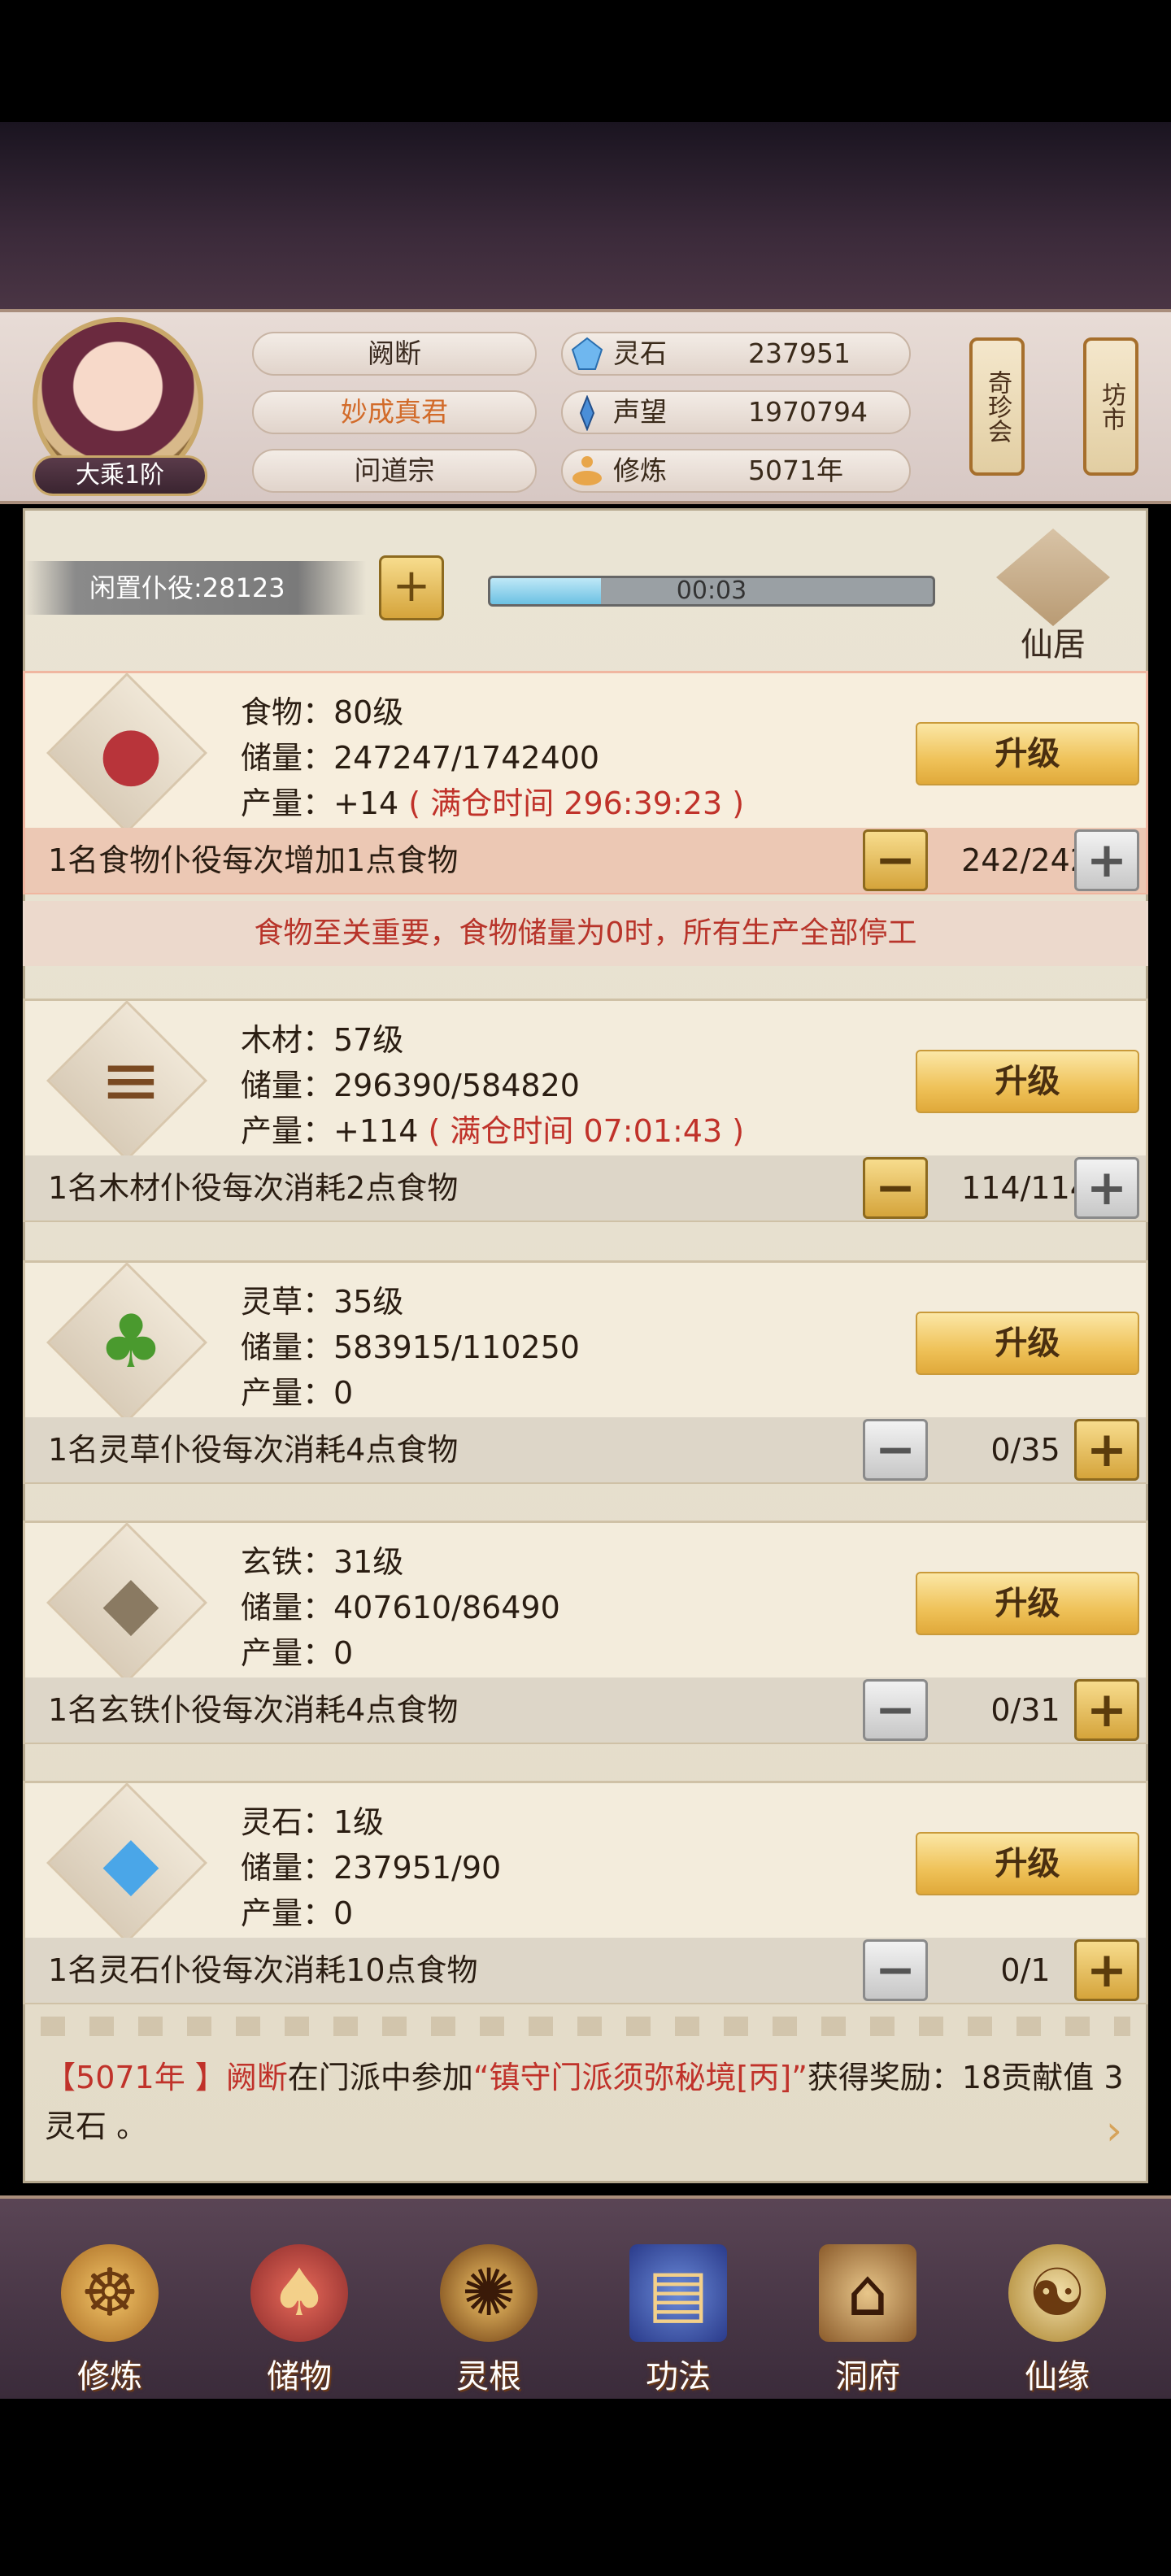 The height and width of the screenshot is (2576, 1171). I want to click on spirit-stone-servant-desc: 1名灵石仆役每次消耗10点食物, so click(263, 1970).